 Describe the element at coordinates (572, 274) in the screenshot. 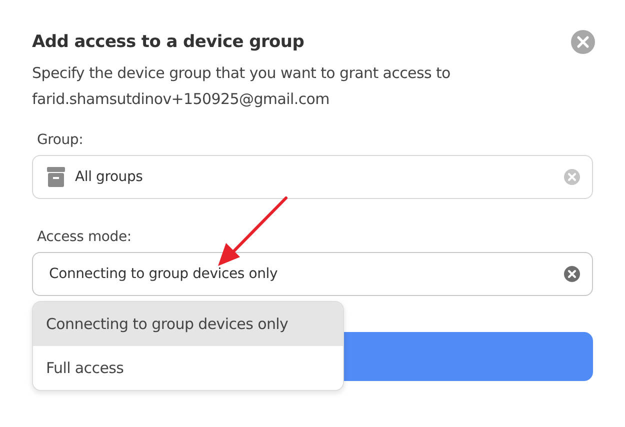

I see `clear-icon` at that location.